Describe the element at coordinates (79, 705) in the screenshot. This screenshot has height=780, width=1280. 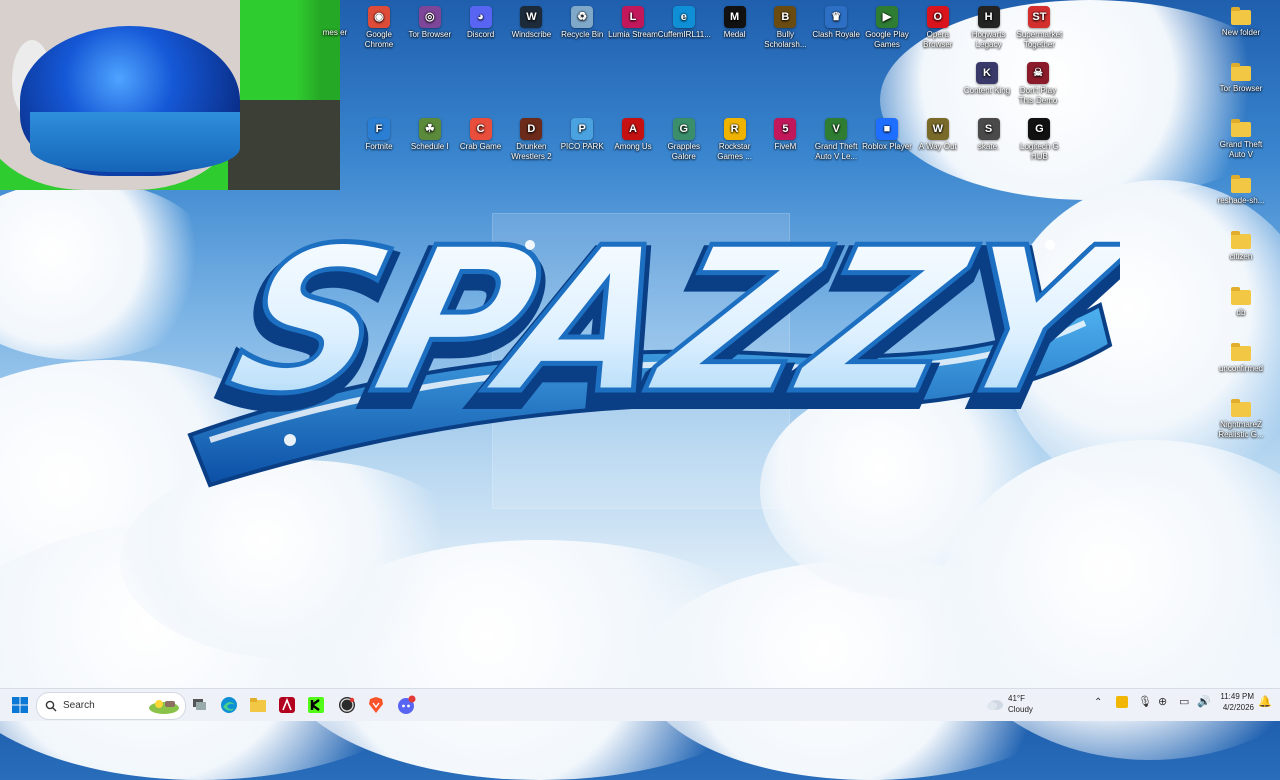
I see `search-placeholder: Search` at that location.